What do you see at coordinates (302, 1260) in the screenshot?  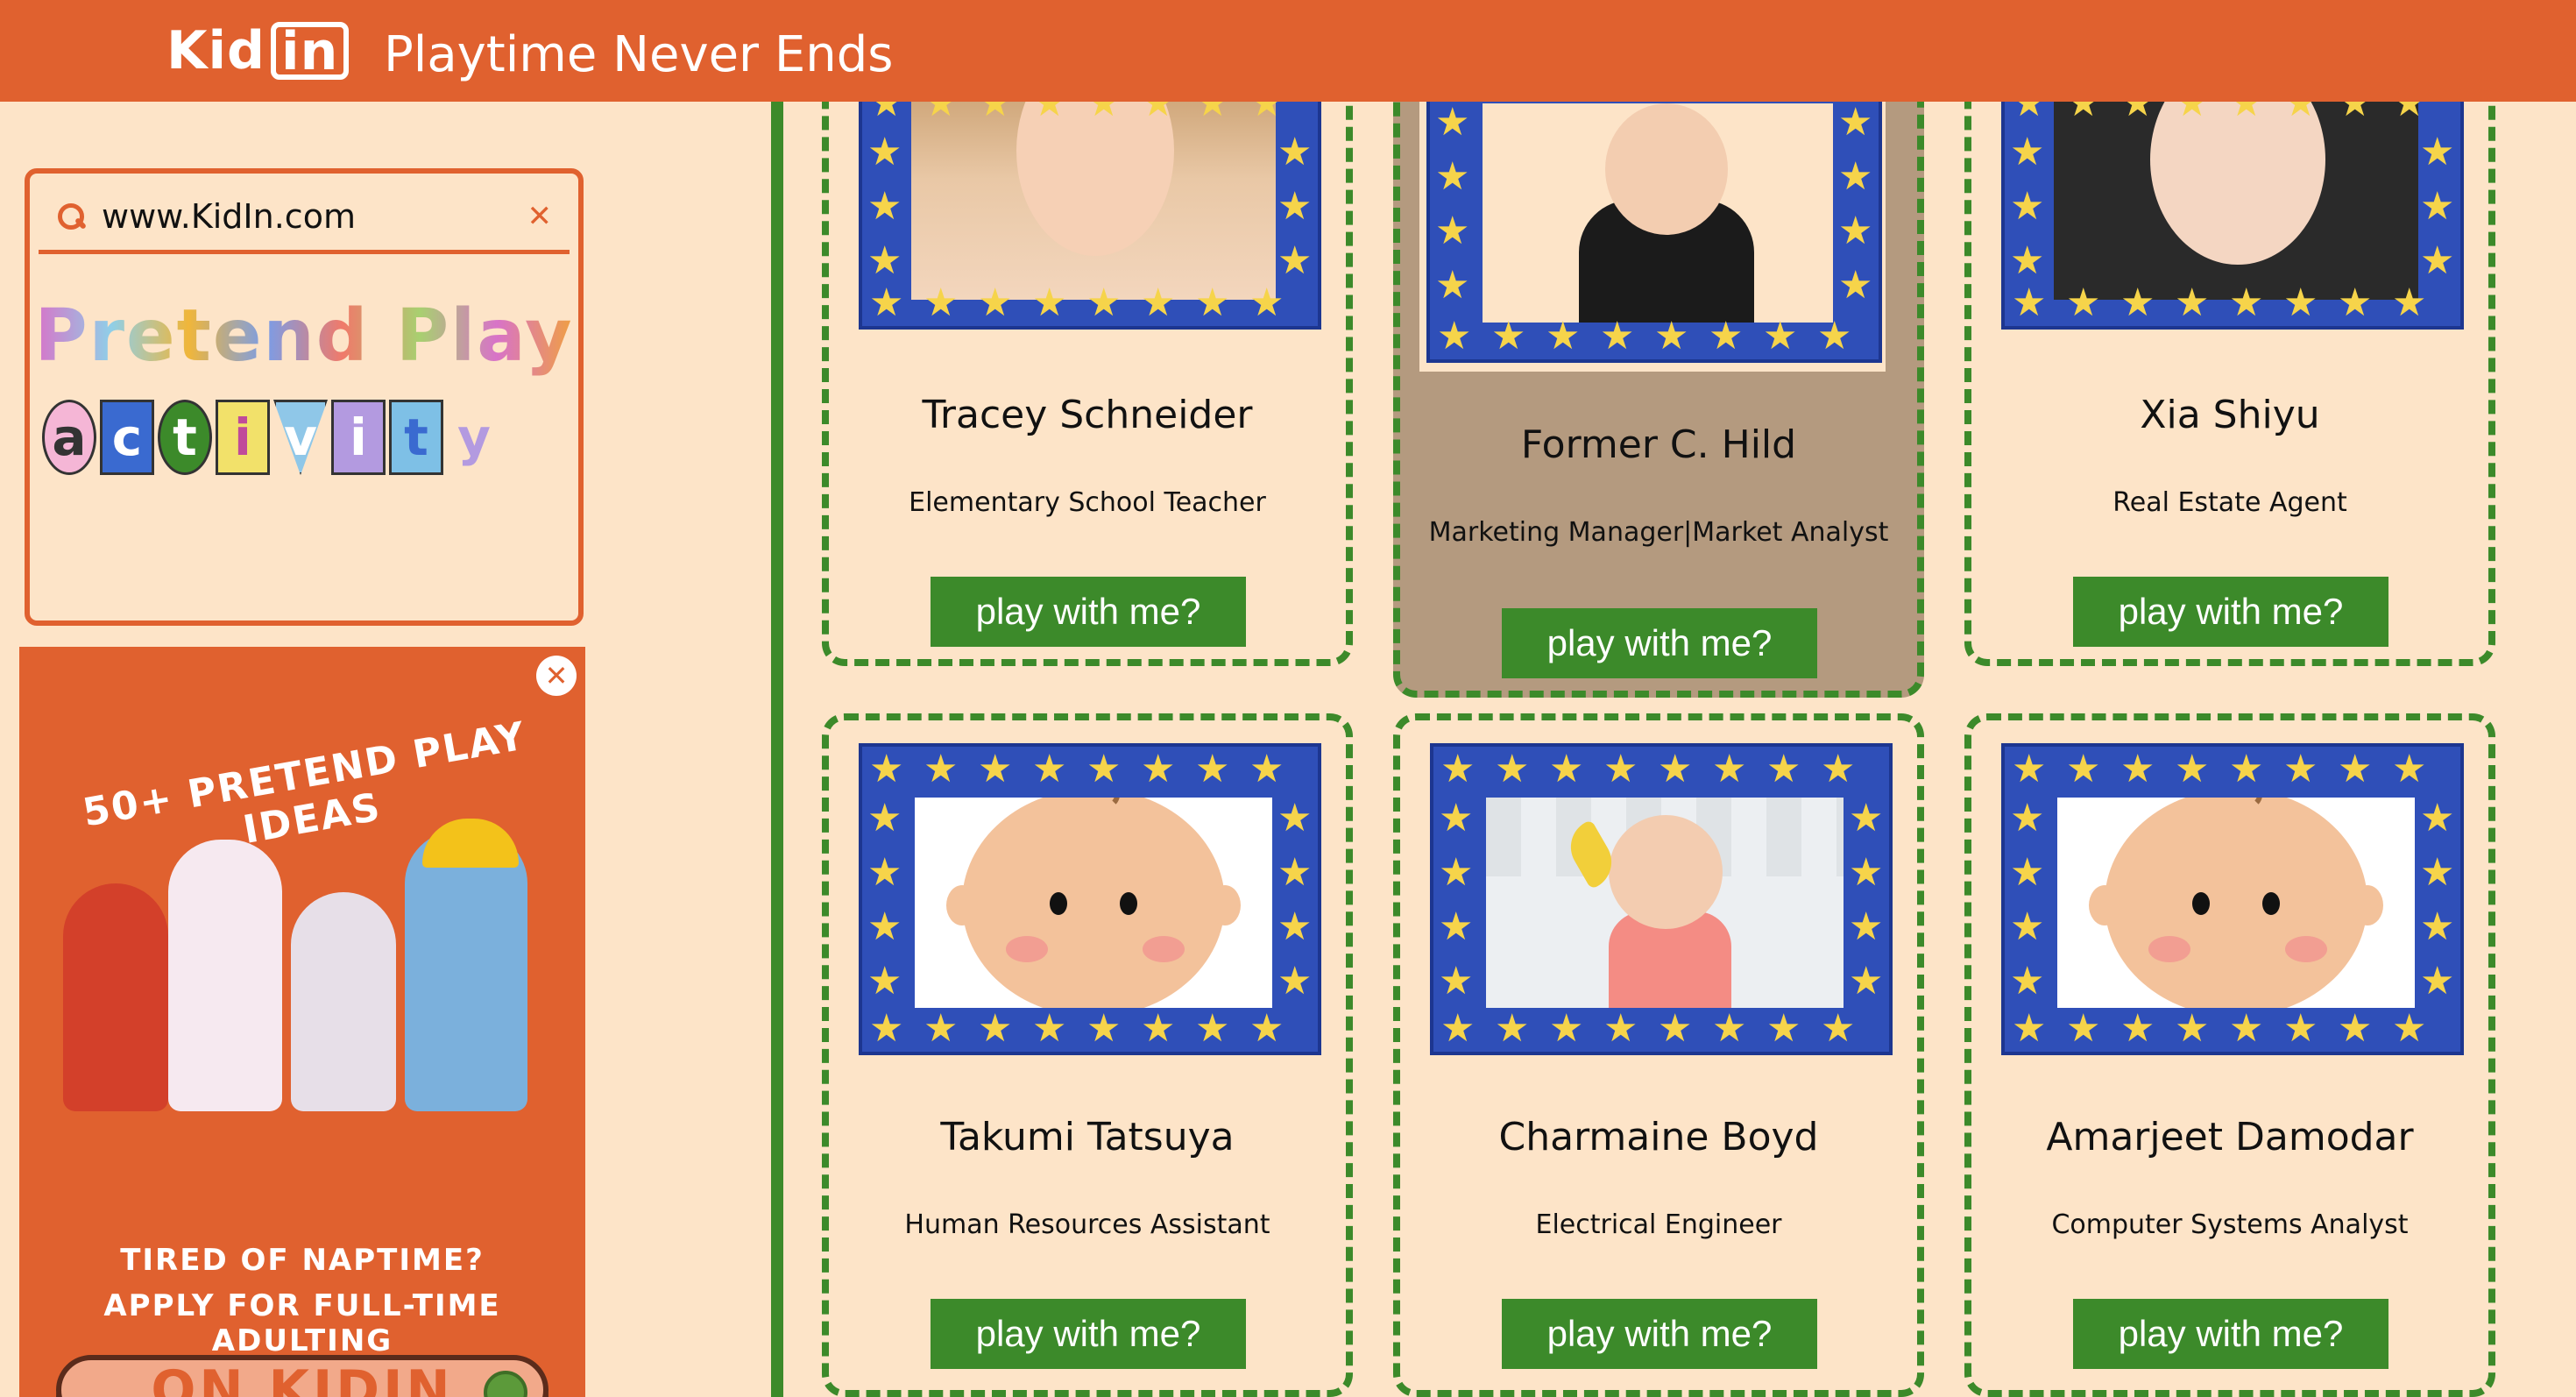 I see `ad-subline-1: TIRED OF NAPTIME?` at bounding box center [302, 1260].